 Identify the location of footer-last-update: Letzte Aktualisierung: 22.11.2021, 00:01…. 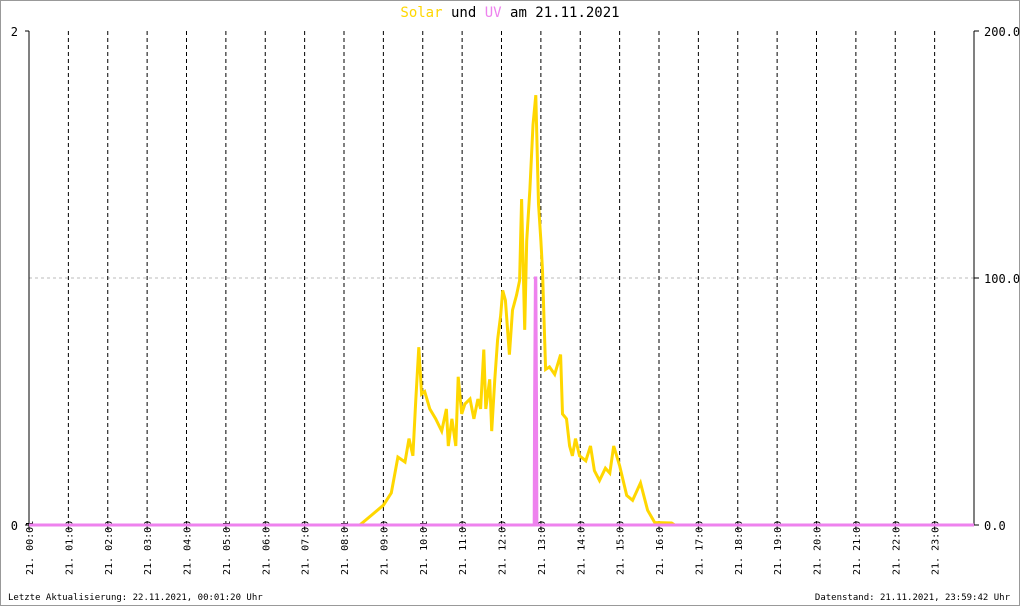
(135, 598).